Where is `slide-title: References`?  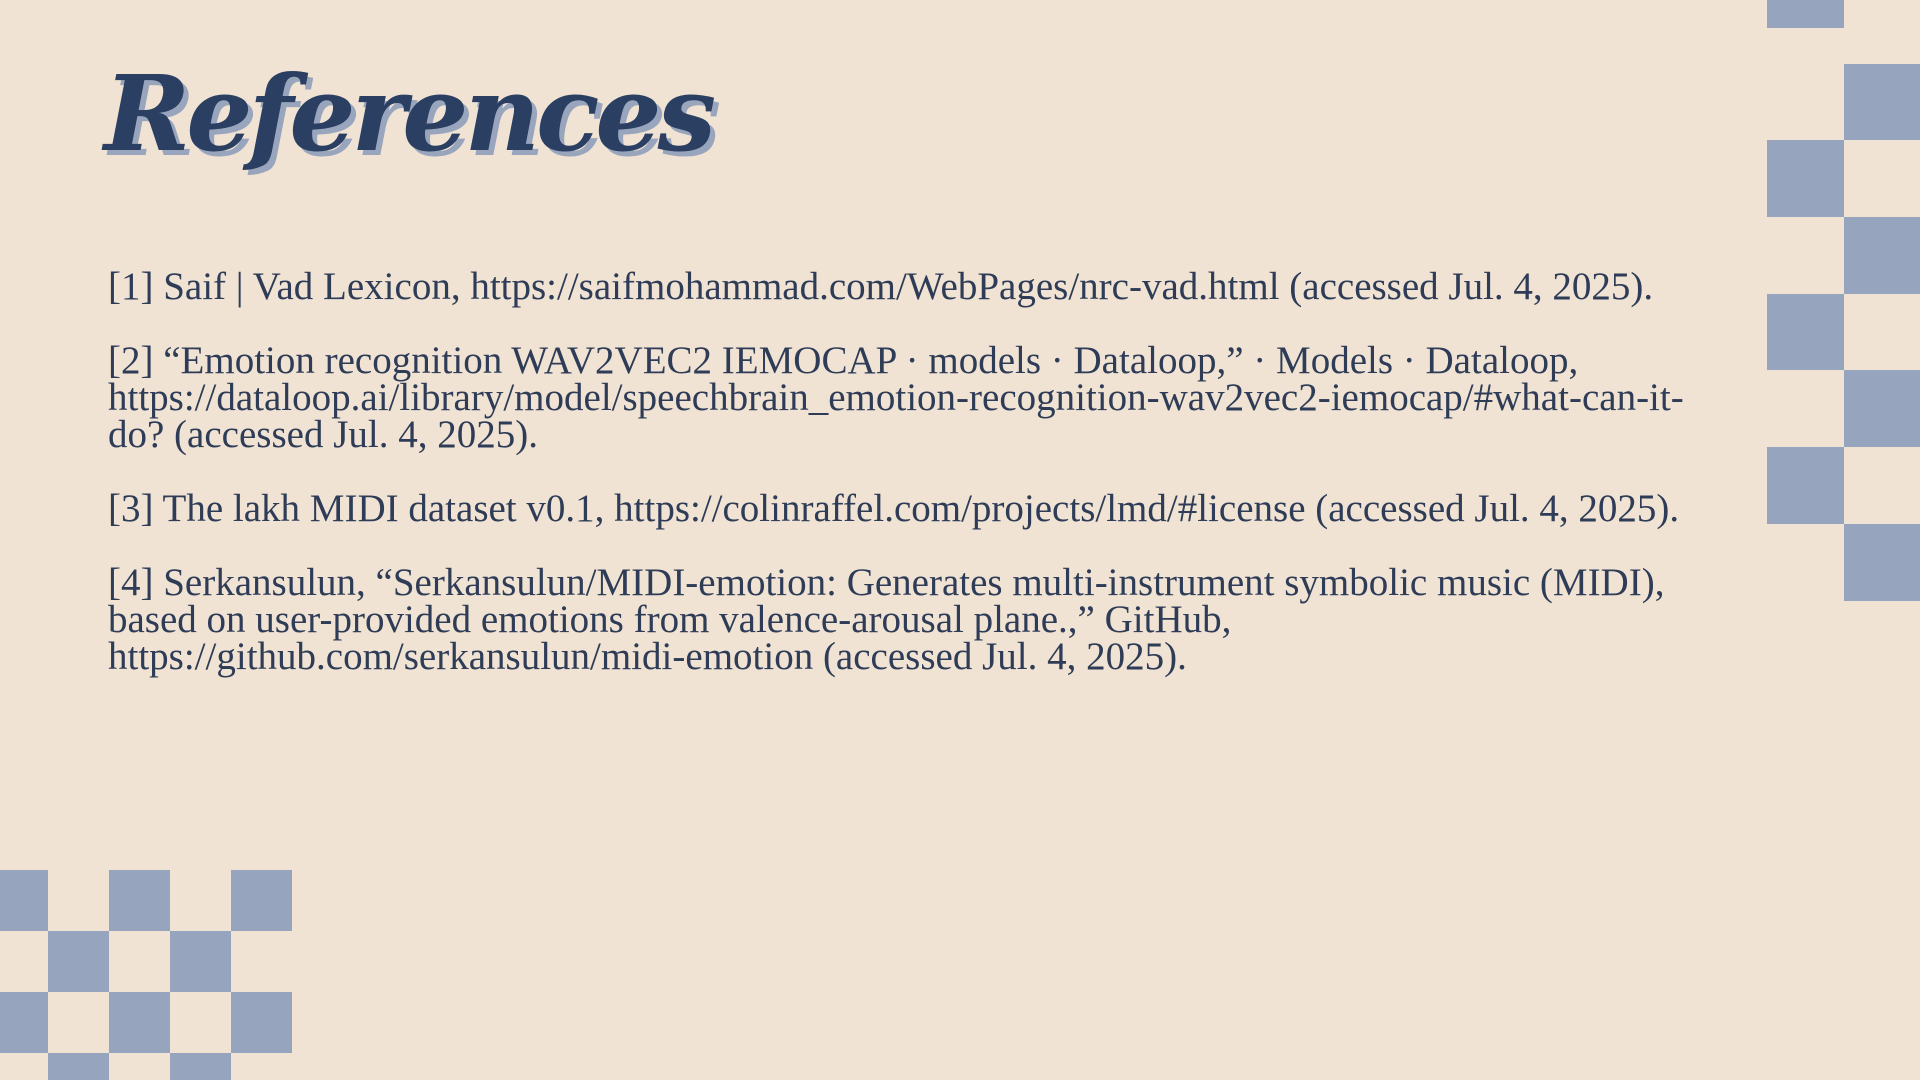
slide-title: References is located at coordinates (410, 113).